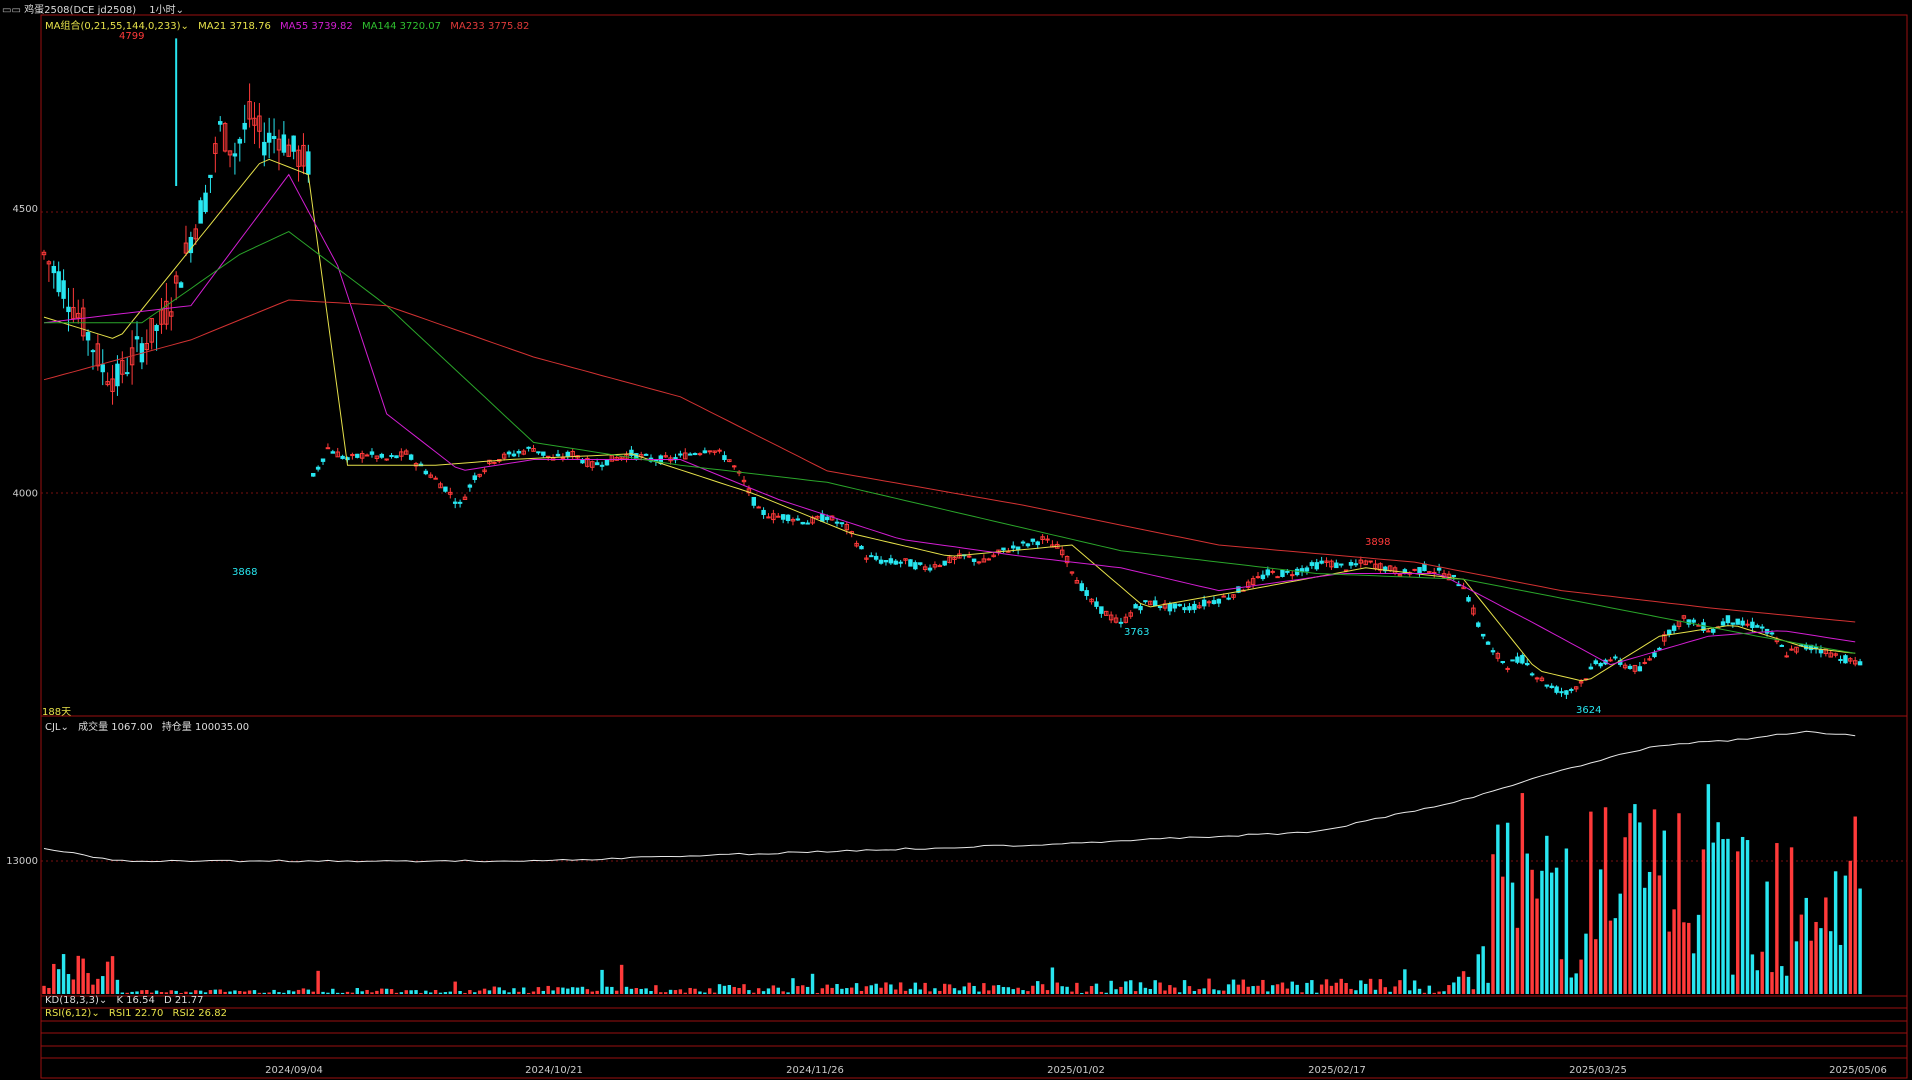 This screenshot has width=1912, height=1080. I want to click on volume-value: 成交量 1067.00, so click(115, 727).